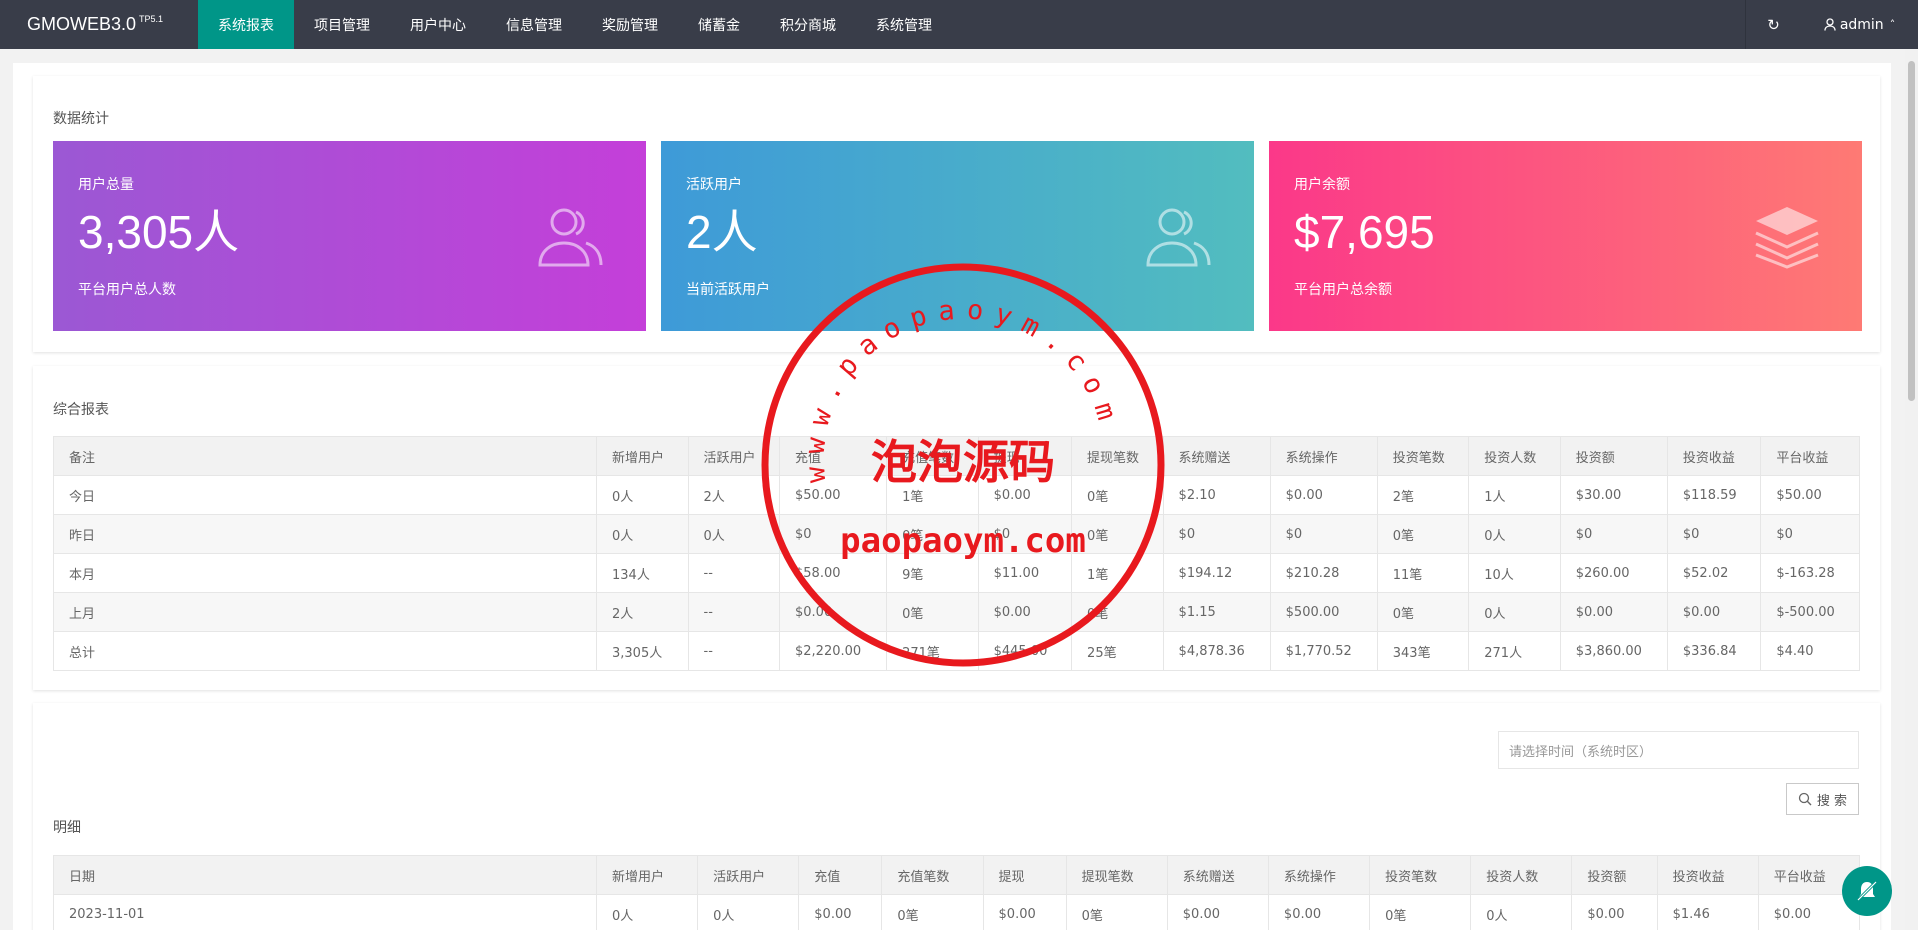 The width and height of the screenshot is (1918, 930). I want to click on refresh-button: ↻, so click(1773, 24).